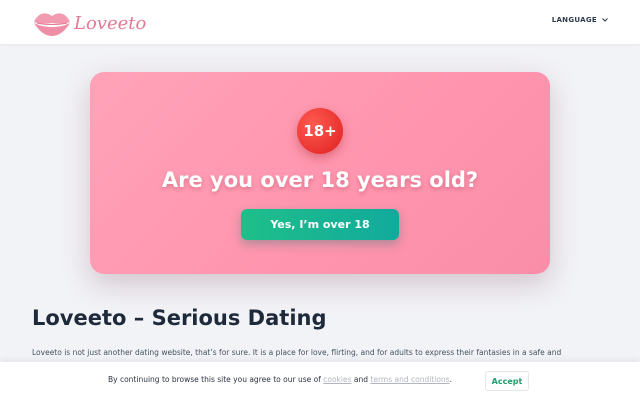 Image resolution: width=640 pixels, height=400 pixels. I want to click on lips-icon, so click(52, 24).